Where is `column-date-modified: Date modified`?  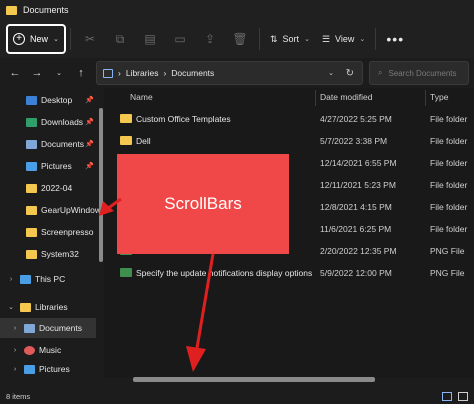
column-date-modified: Date modified is located at coordinates (346, 97).